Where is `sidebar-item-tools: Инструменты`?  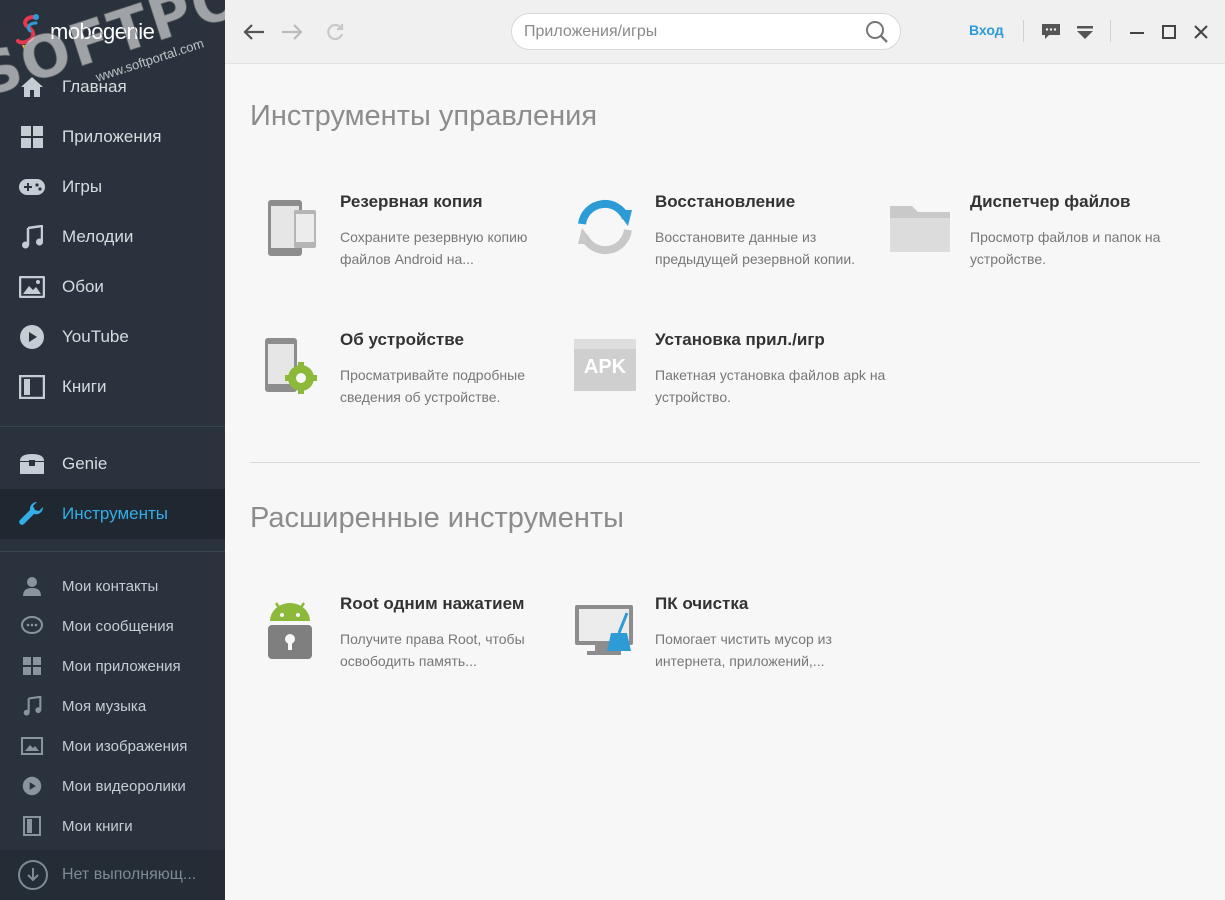
sidebar-item-tools: Инструменты is located at coordinates (112, 514).